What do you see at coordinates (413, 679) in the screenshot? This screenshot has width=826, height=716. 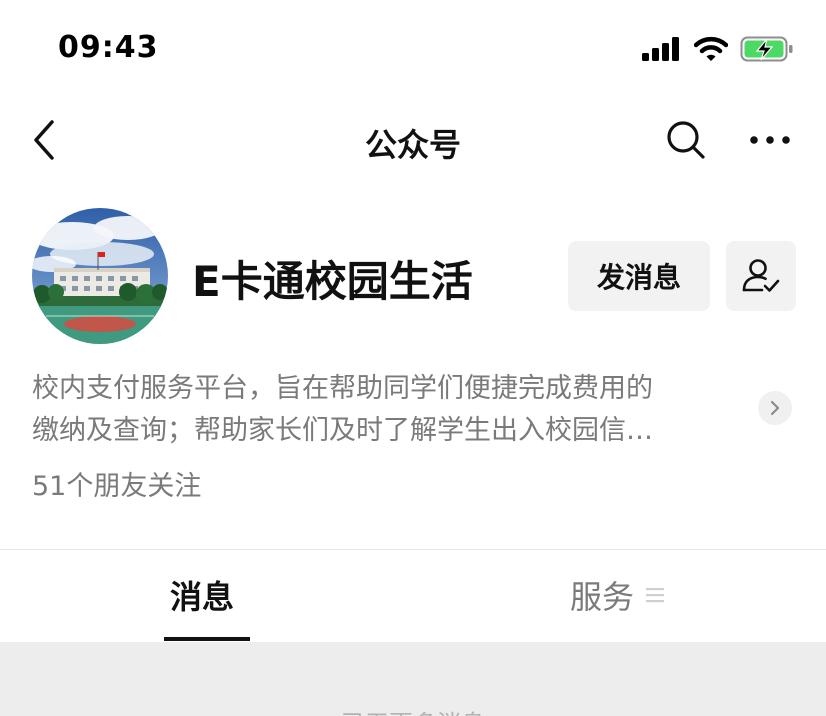 I see `message-list: 已无更多消息` at bounding box center [413, 679].